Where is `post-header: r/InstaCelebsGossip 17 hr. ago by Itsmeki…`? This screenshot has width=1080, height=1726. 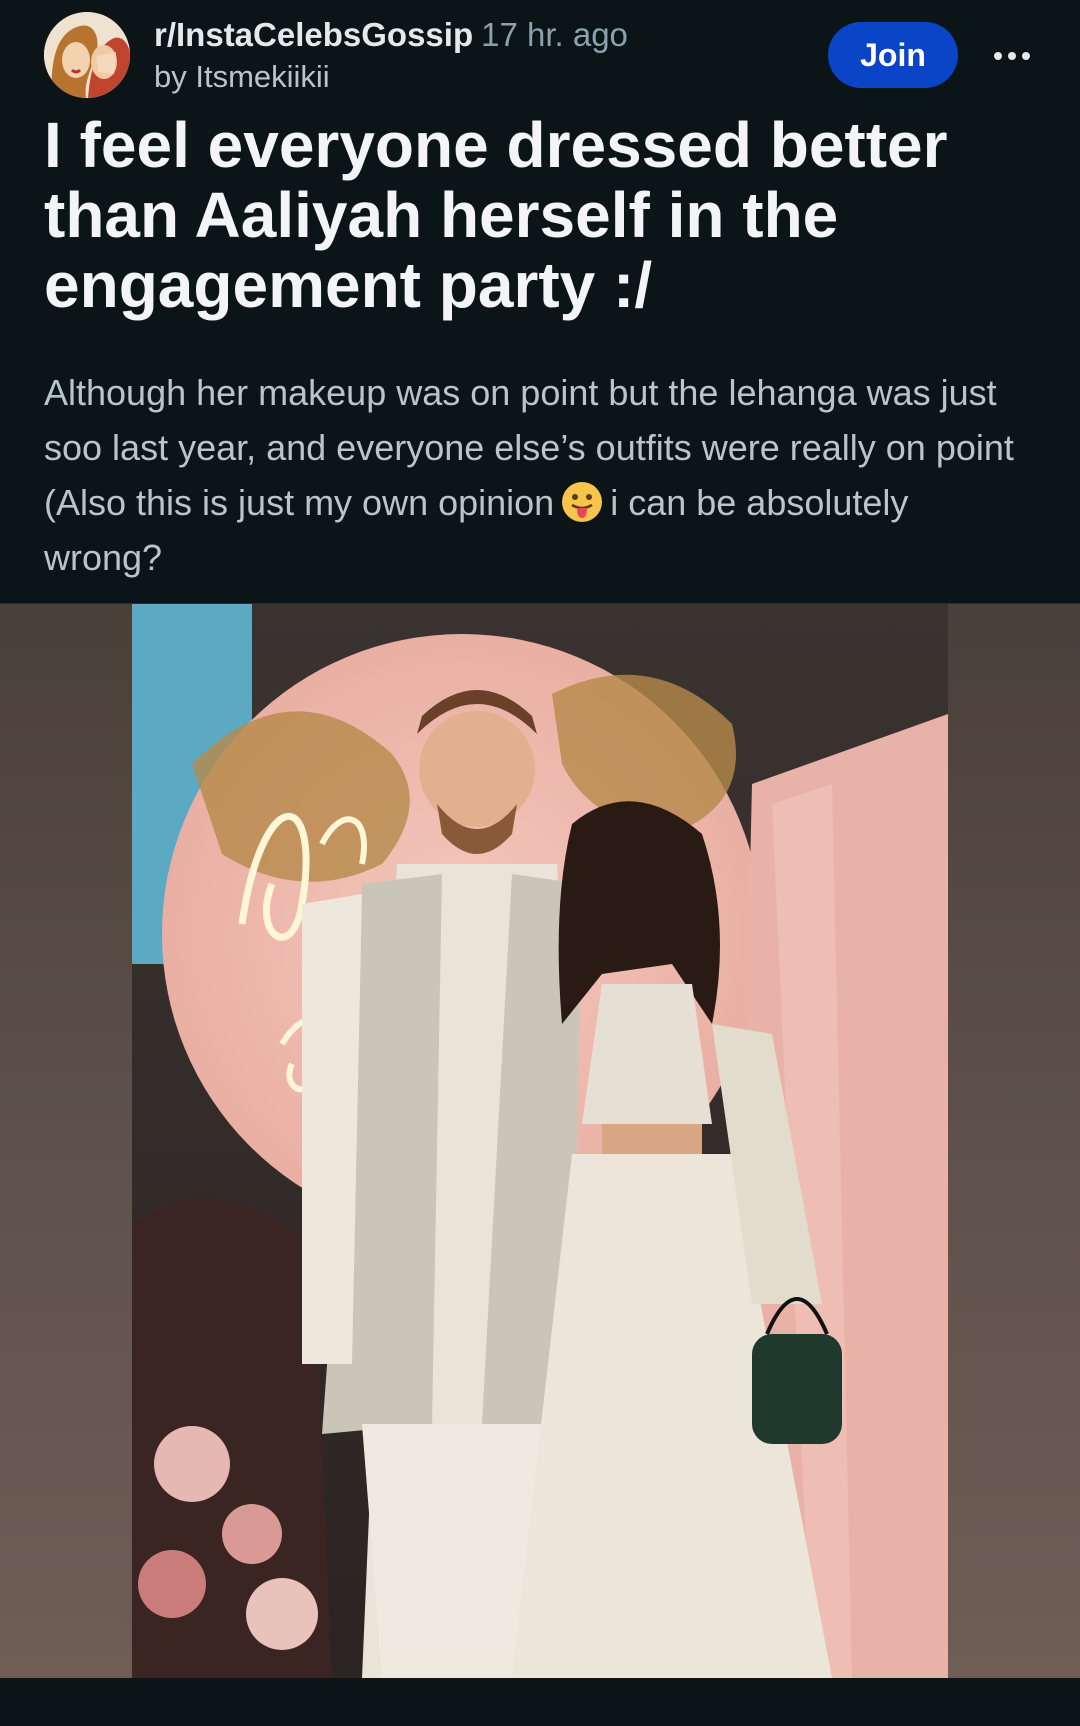 post-header: r/InstaCelebsGossip 17 hr. ago by Itsmeki… is located at coordinates (540, 62).